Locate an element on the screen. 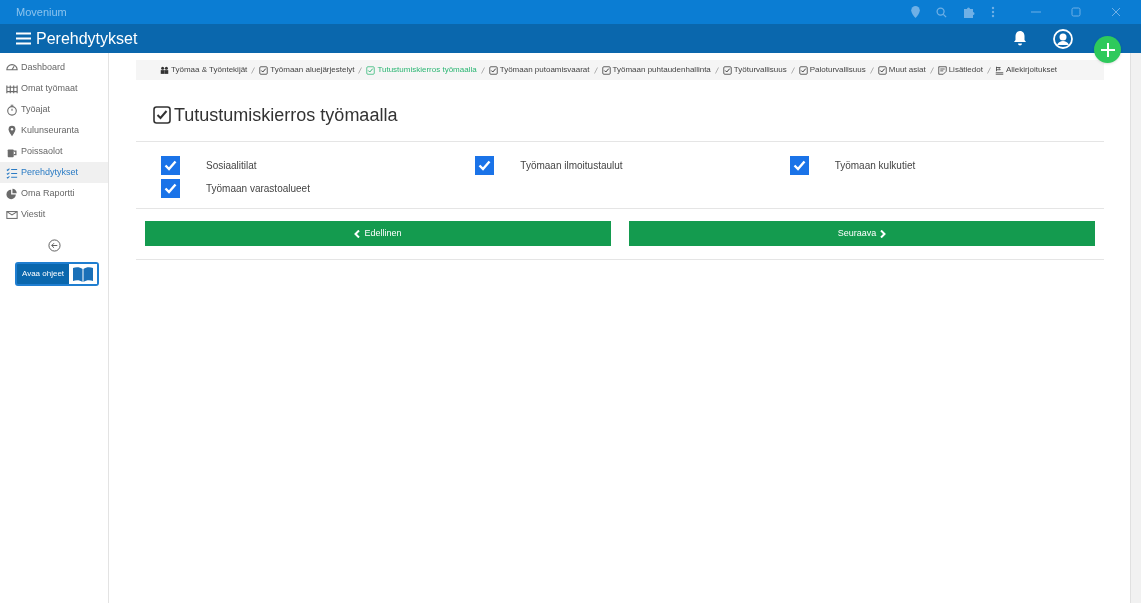 This screenshot has width=1141, height=603. book-icon is located at coordinates (83, 274).